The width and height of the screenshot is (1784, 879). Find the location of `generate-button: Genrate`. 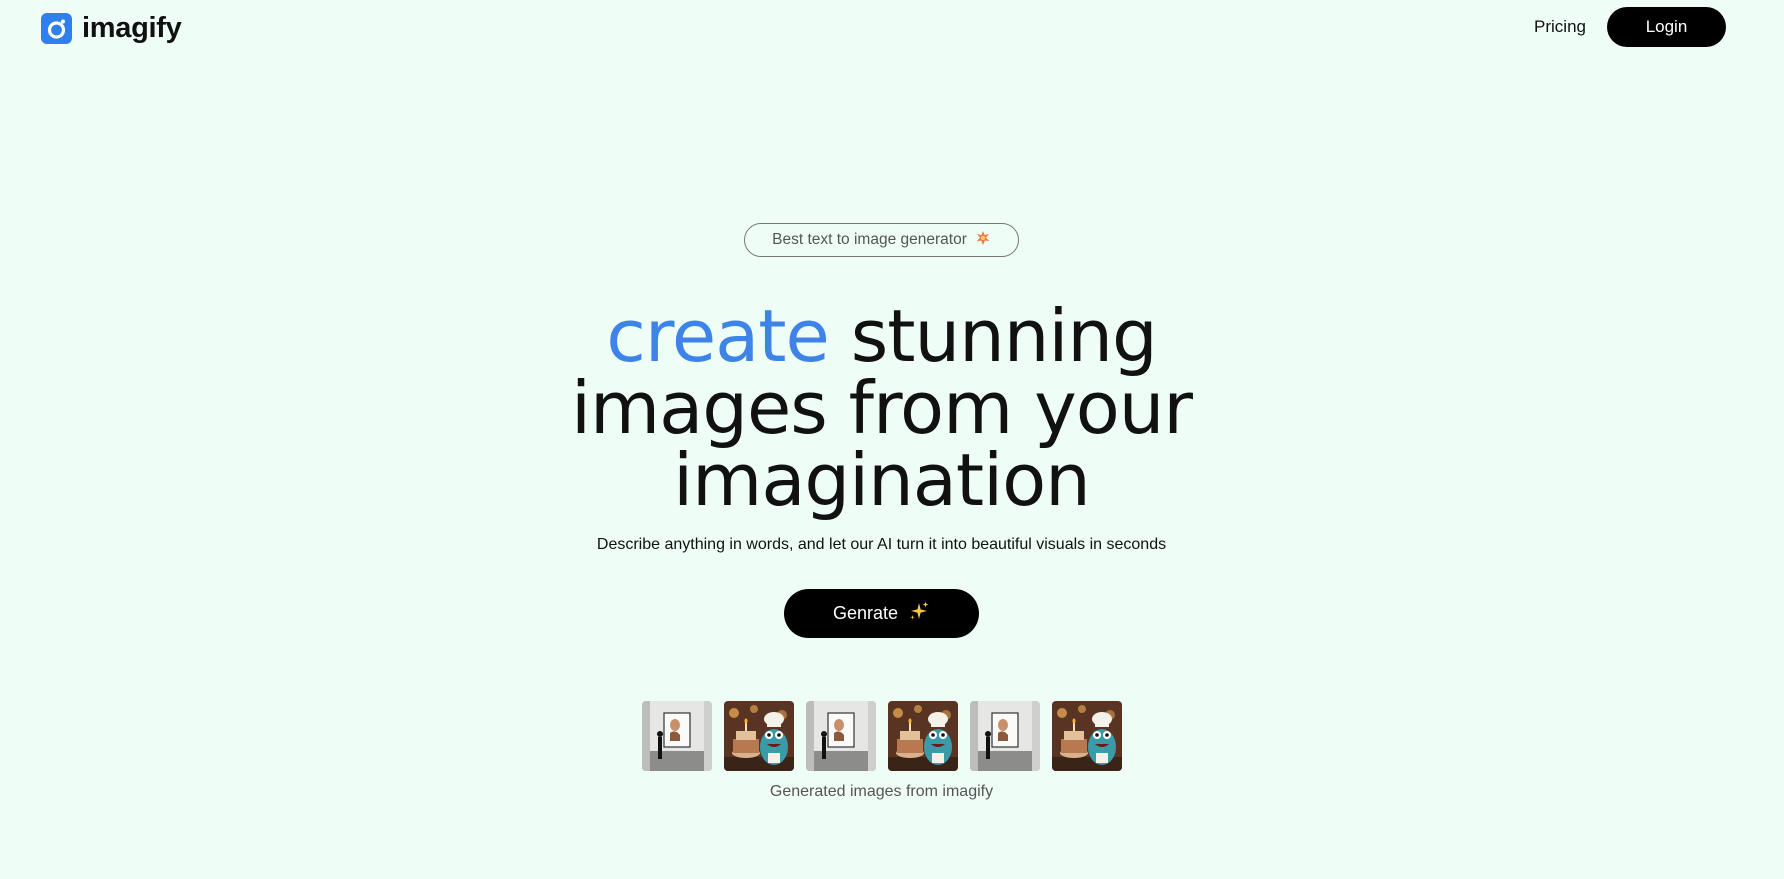

generate-button: Genrate is located at coordinates (881, 613).